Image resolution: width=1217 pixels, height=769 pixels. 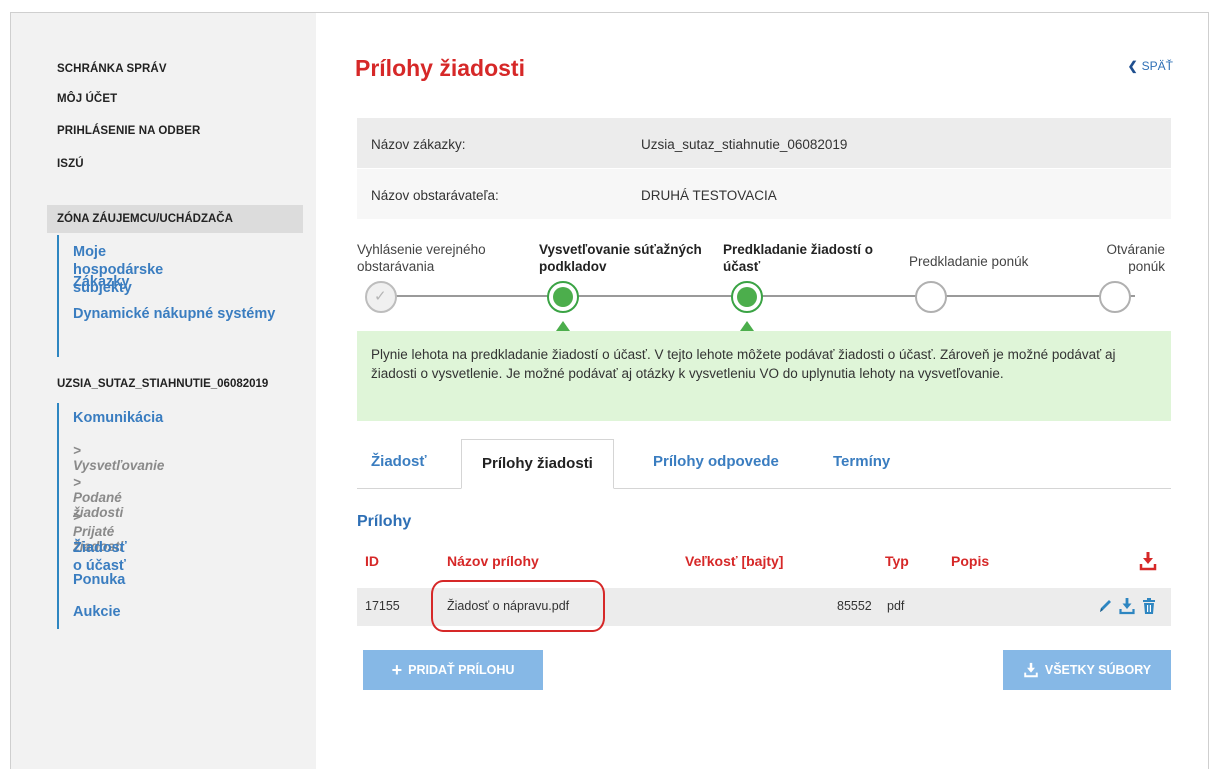 I want to click on nav-item-dynamic-systems: Dynamické nákupné systémy, so click(x=178, y=314).